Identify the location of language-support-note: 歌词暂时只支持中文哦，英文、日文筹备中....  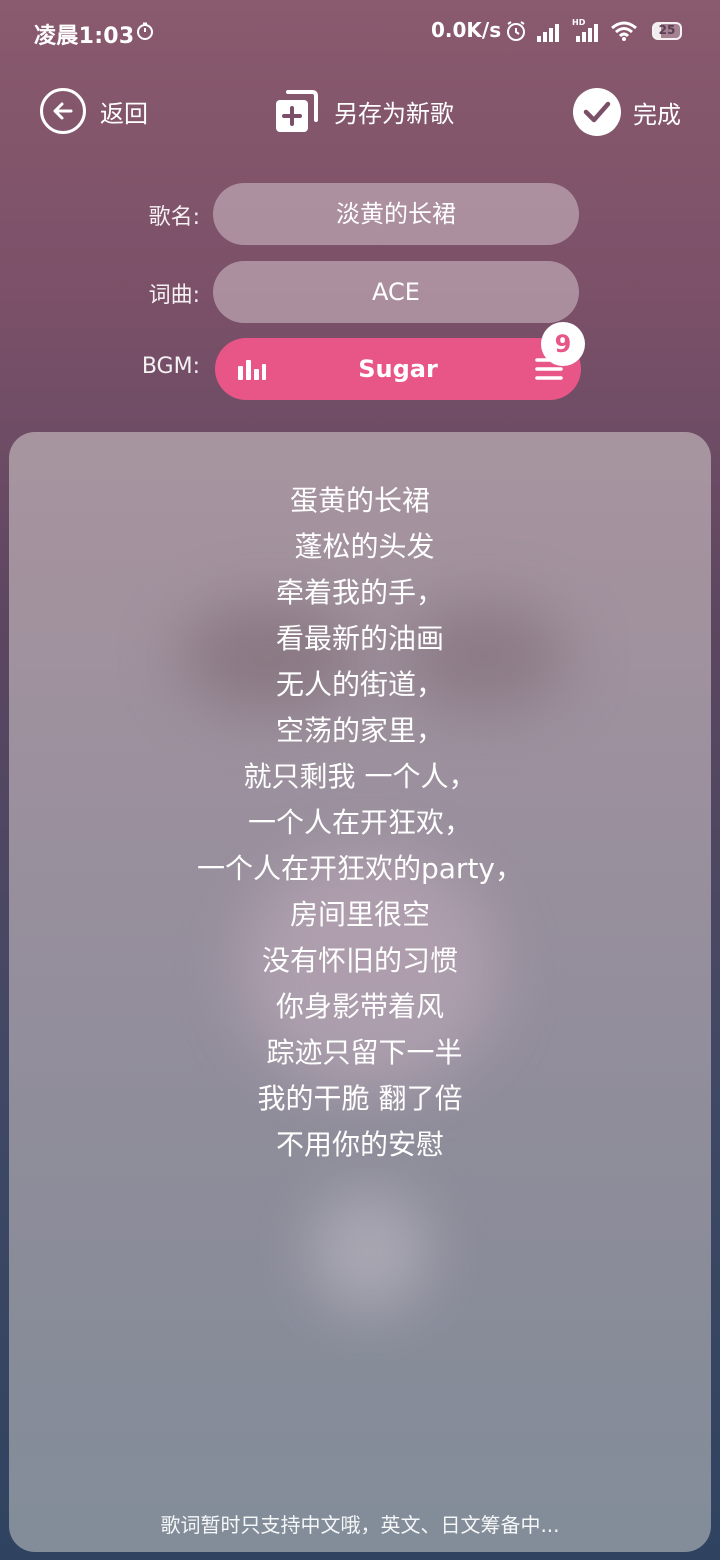
(360, 1525).